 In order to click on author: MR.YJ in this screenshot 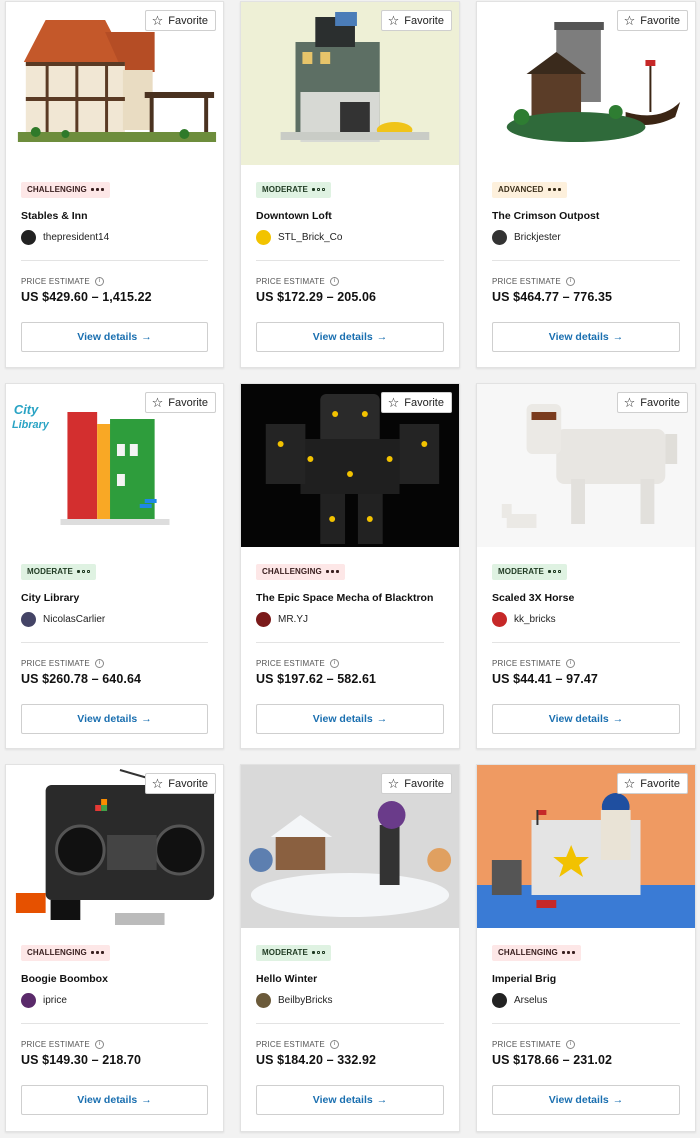, I will do `click(350, 619)`.